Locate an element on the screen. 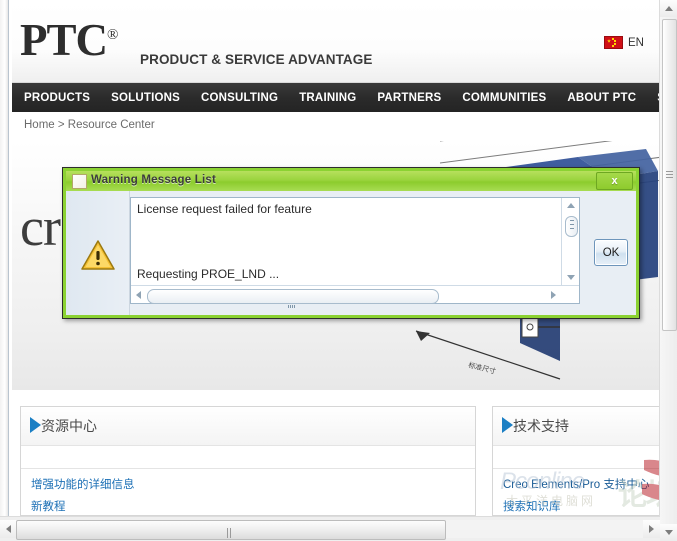 The image size is (677, 541). page-horizontal-scroll-thumb is located at coordinates (231, 530).